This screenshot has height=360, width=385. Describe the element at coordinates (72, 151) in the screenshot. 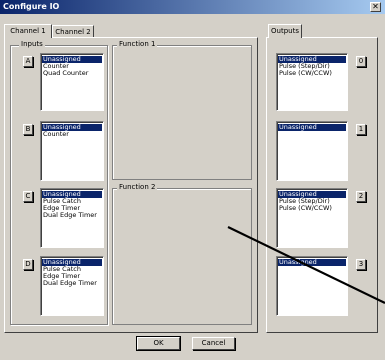

I see `input-listbox-b: Unassigned Counter` at that location.